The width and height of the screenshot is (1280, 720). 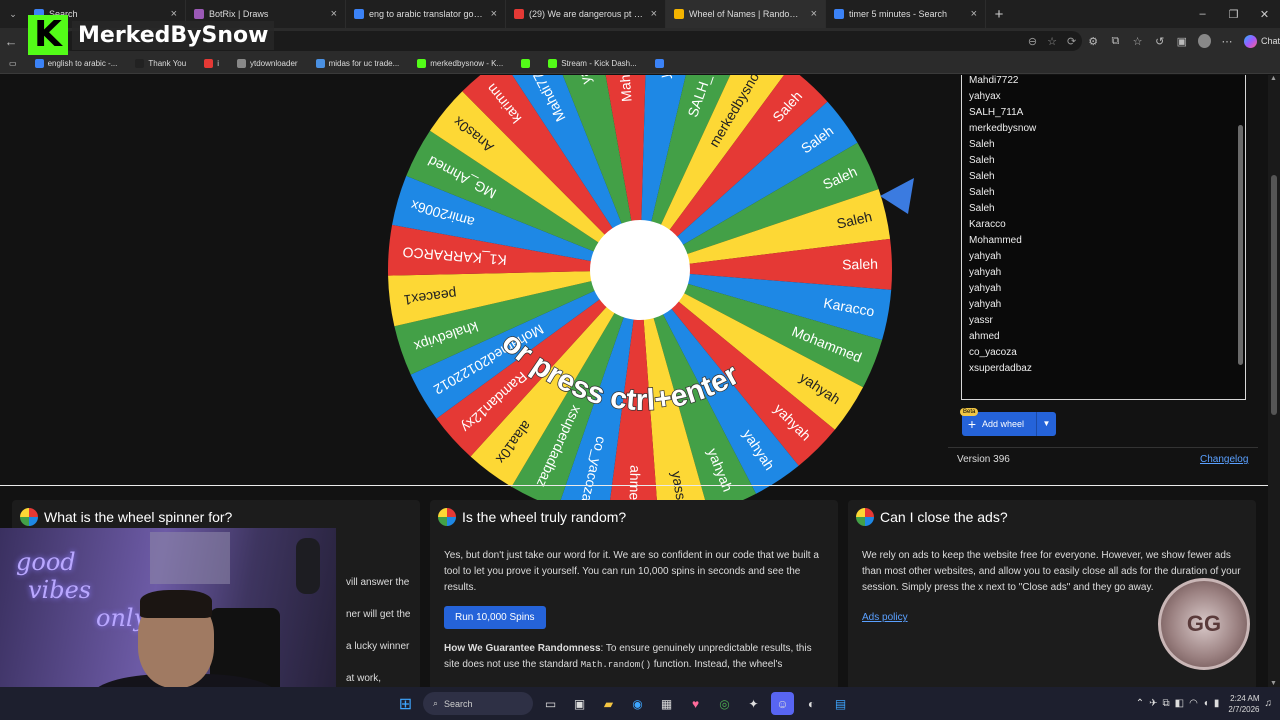 What do you see at coordinates (1204, 624) in the screenshot?
I see `team-badge: GG` at bounding box center [1204, 624].